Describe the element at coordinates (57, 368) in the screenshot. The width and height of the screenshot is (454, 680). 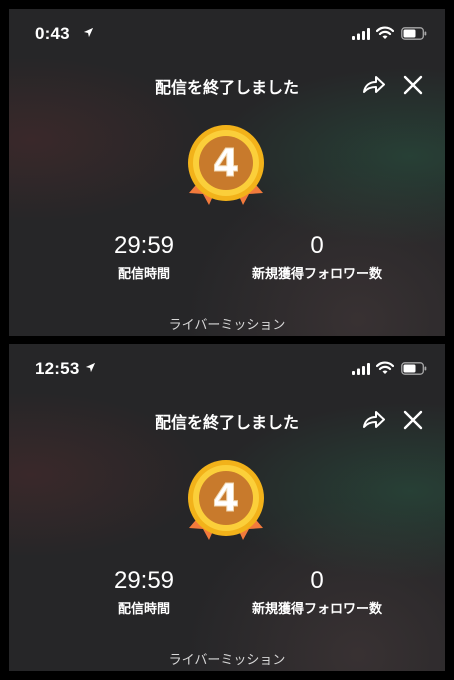
I see `status-time: 12:53` at that location.